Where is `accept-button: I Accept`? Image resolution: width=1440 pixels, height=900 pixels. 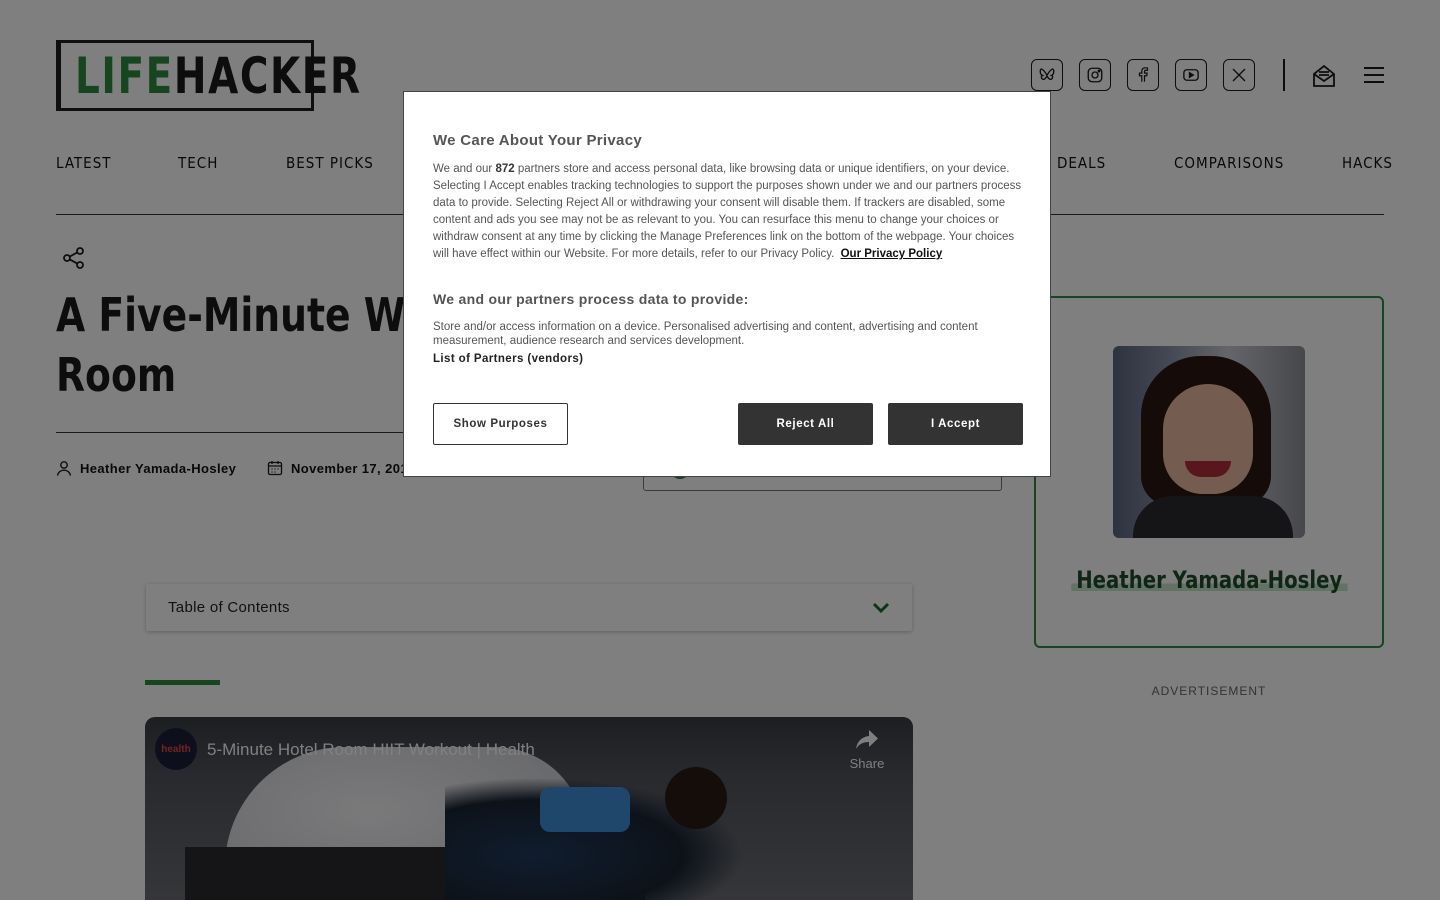 accept-button: I Accept is located at coordinates (955, 424).